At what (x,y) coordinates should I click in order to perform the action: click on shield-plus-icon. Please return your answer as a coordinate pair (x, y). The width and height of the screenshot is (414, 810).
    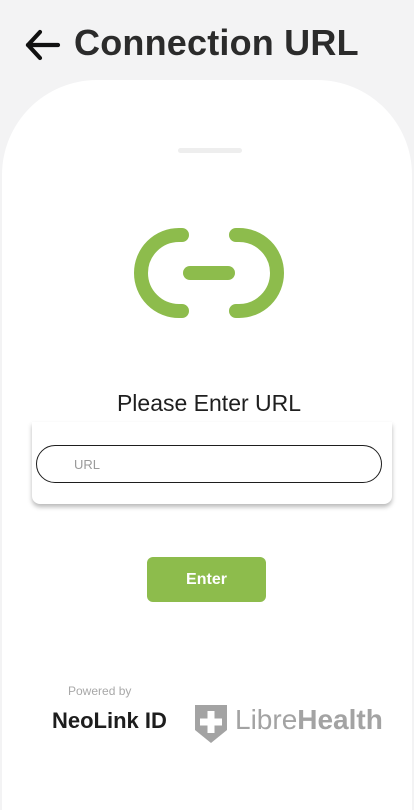
    Looking at the image, I should click on (211, 724).